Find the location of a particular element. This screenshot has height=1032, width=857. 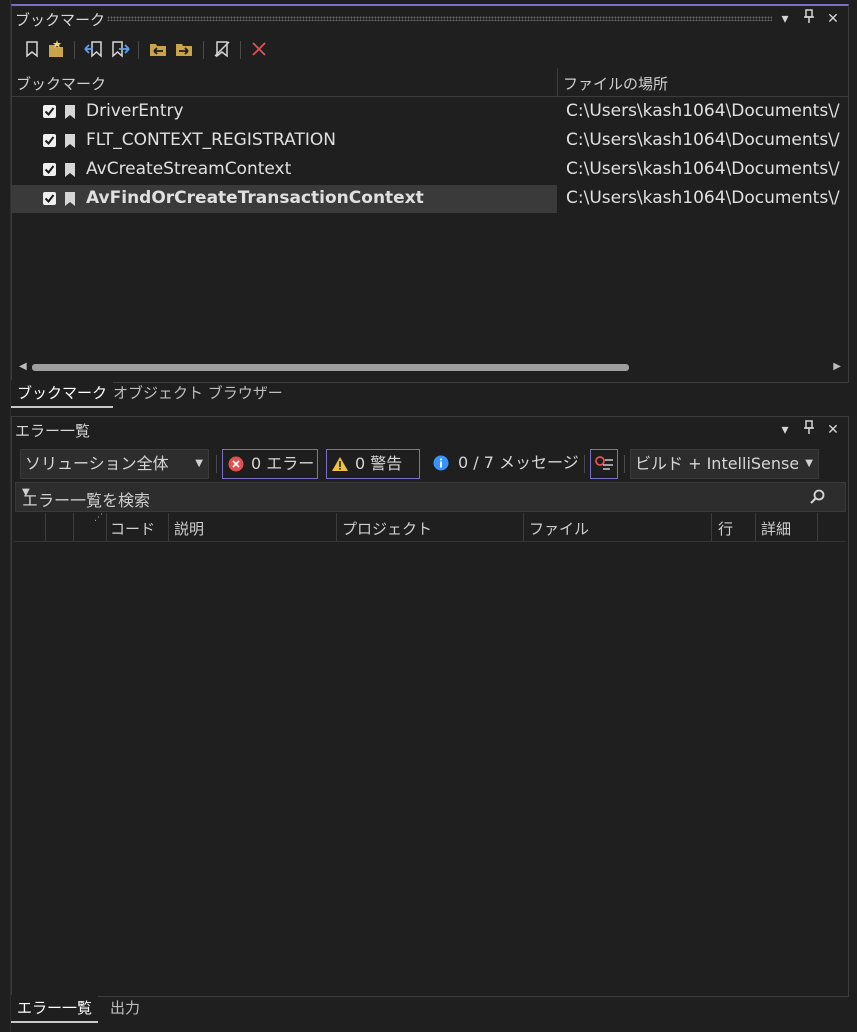

previous-bookmark-icon is located at coordinates (94, 49).